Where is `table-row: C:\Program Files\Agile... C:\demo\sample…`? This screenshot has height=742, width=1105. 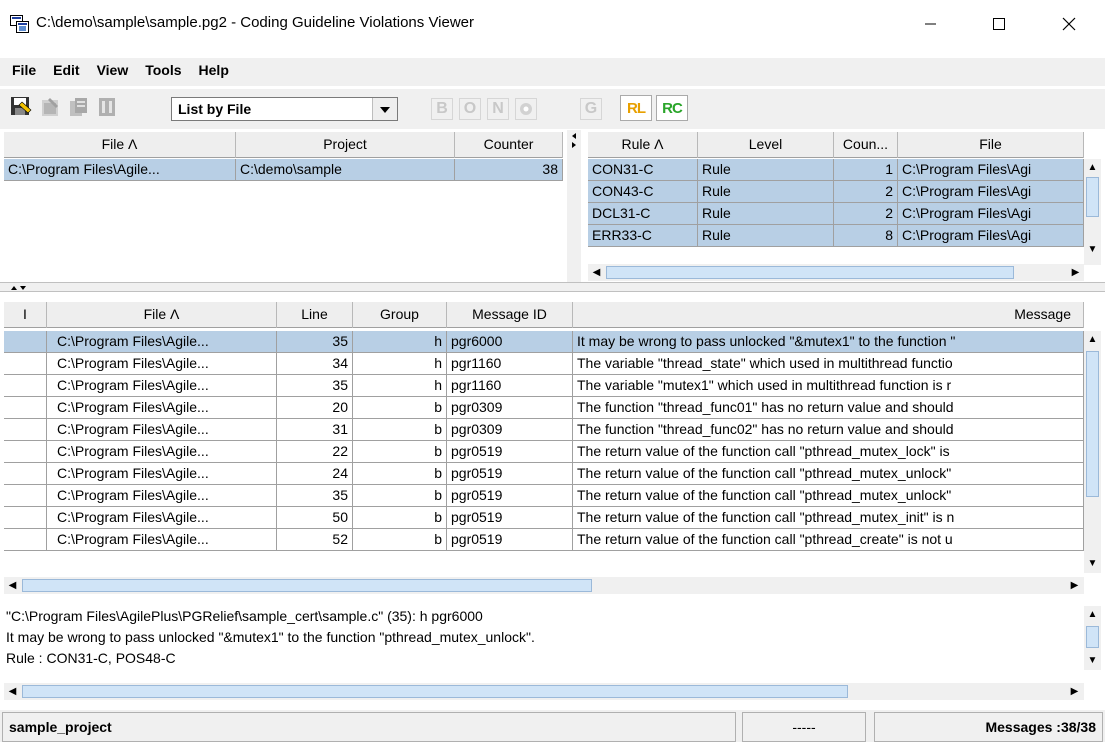 table-row: C:\Program Files\Agile... C:\demo\sample… is located at coordinates (283, 170).